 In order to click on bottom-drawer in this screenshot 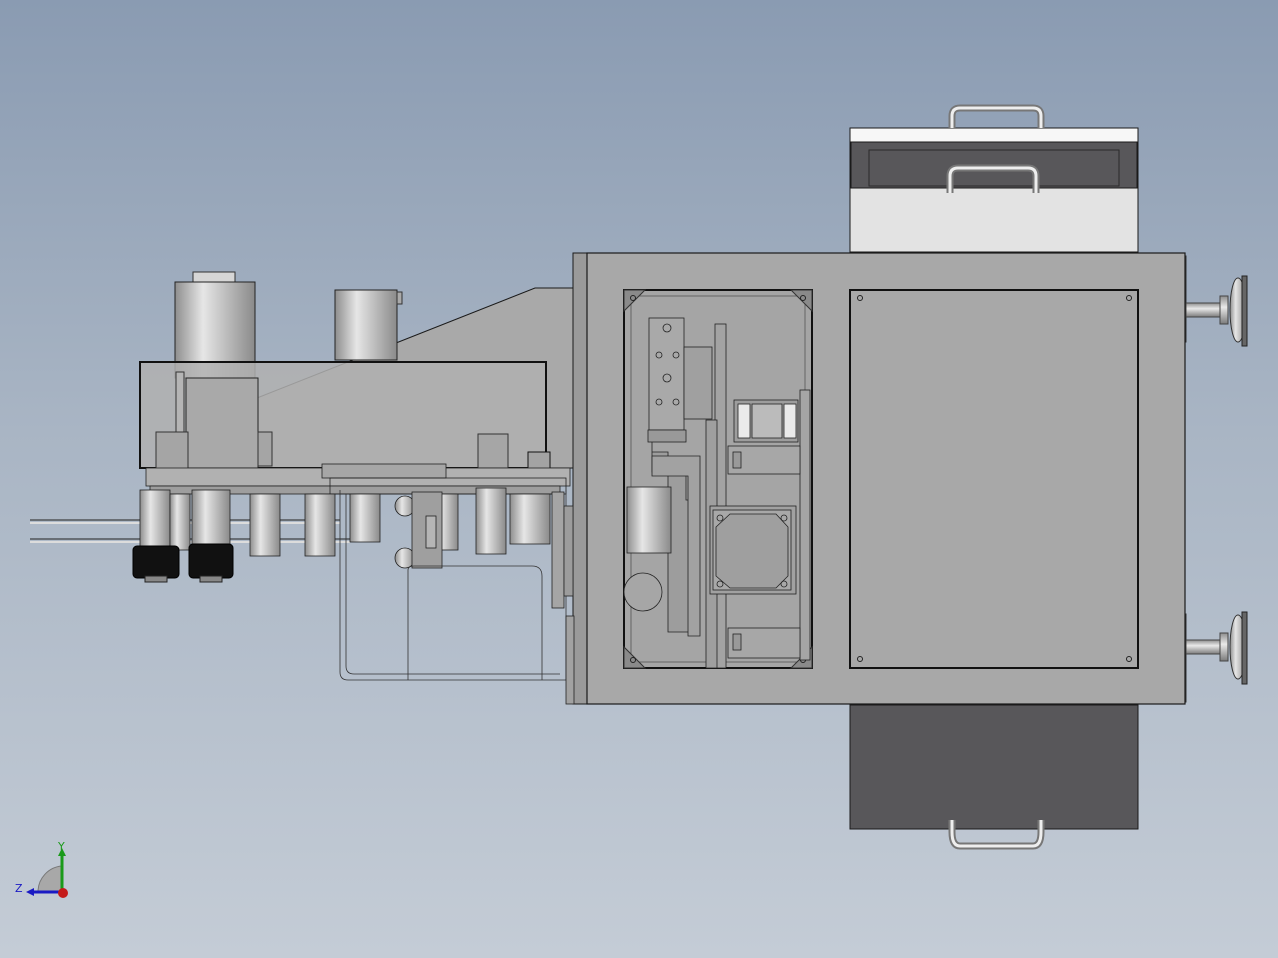, I will do `click(994, 777)`.